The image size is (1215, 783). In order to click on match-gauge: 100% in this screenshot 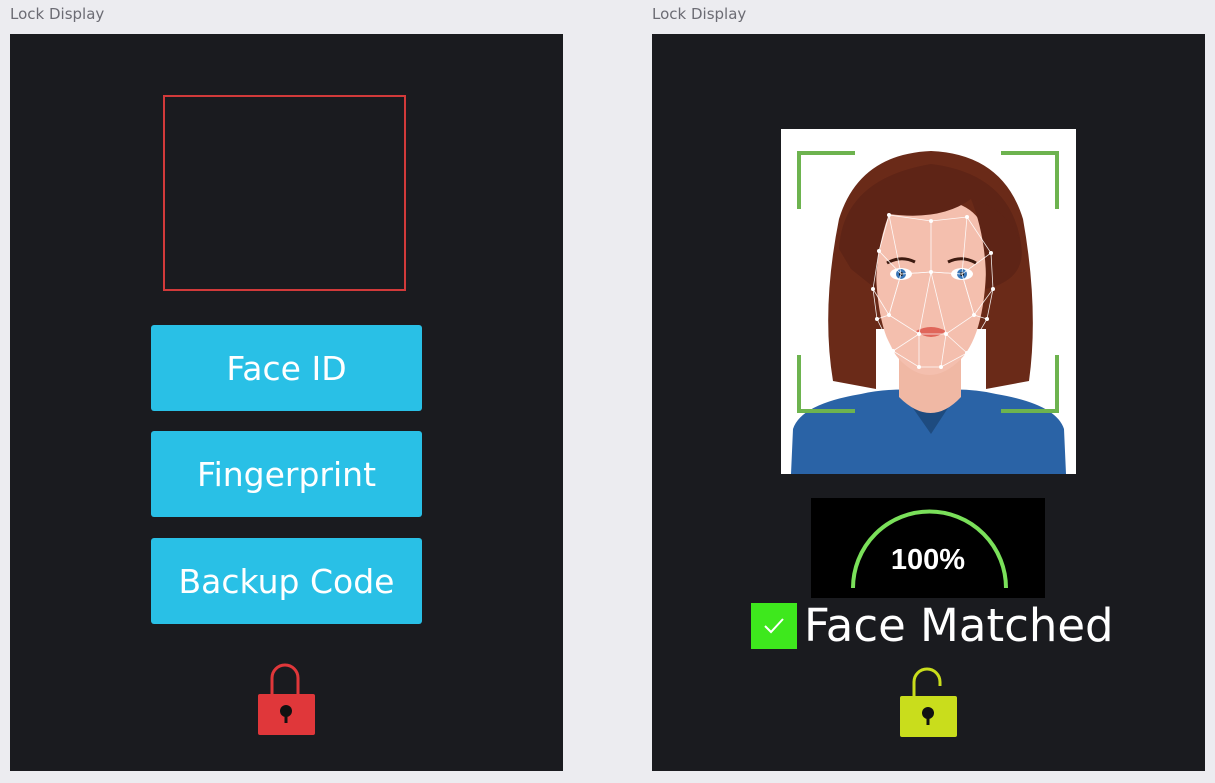, I will do `click(928, 548)`.